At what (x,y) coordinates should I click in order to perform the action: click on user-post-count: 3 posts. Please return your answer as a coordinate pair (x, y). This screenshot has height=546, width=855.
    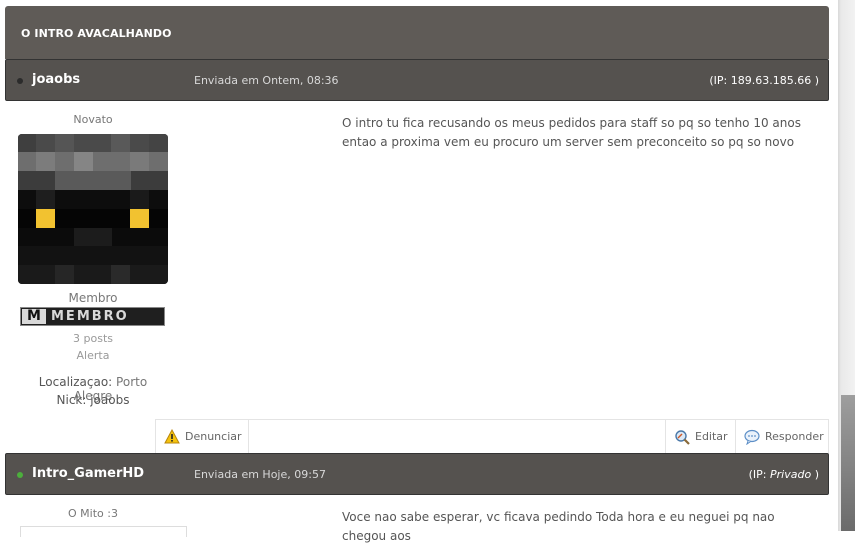
    Looking at the image, I should click on (93, 338).